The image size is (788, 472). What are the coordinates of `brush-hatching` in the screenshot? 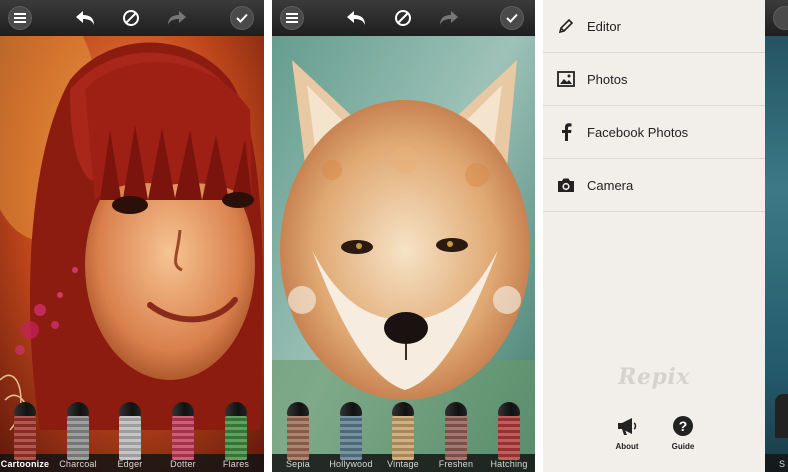 It's located at (509, 431).